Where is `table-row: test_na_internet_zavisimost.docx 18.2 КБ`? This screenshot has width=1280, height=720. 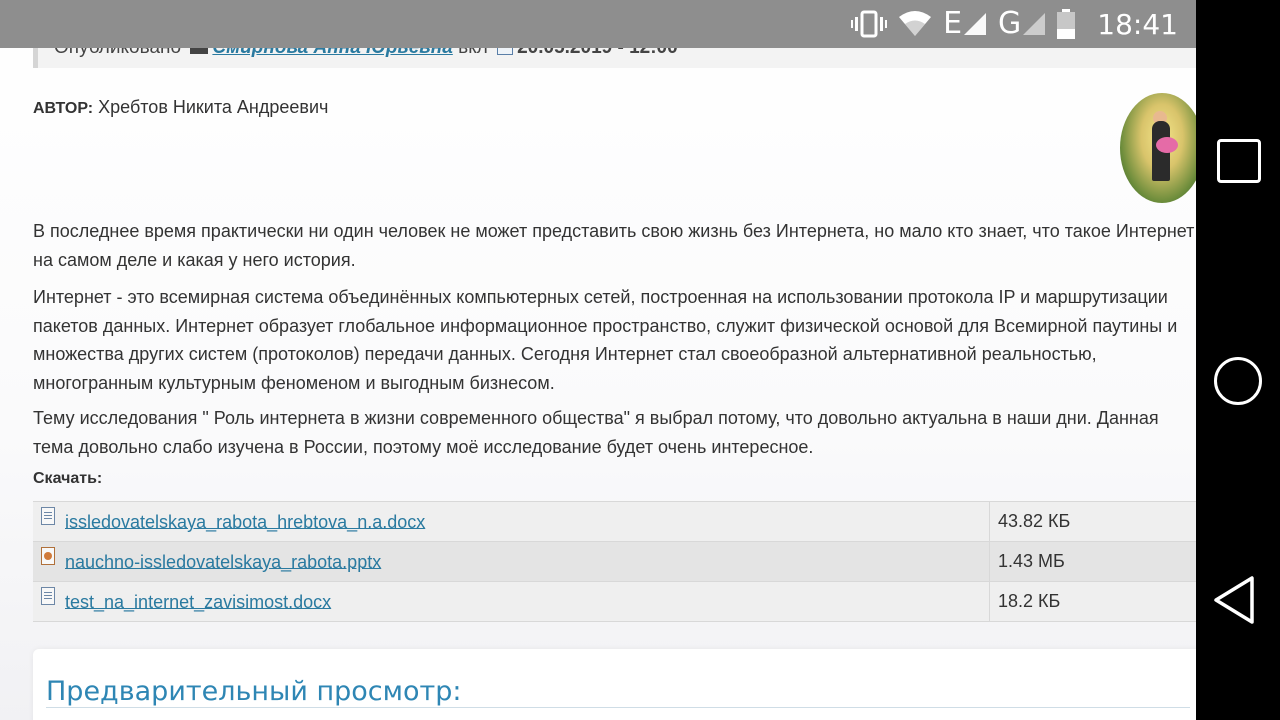
table-row: test_na_internet_zavisimost.docx 18.2 КБ is located at coordinates (614, 601).